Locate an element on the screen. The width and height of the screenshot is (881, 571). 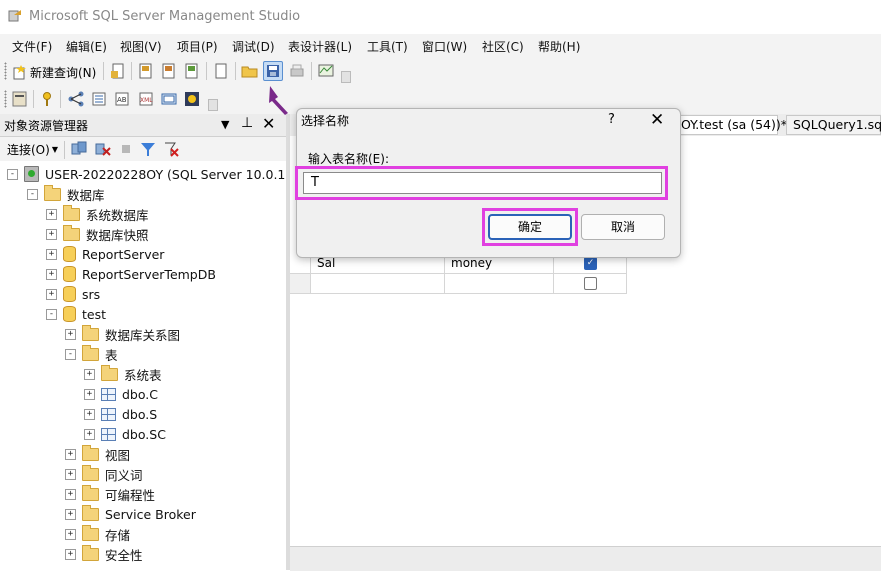
tree-node-dbo-sc: + dbo.SC is located at coordinates (125, 434).